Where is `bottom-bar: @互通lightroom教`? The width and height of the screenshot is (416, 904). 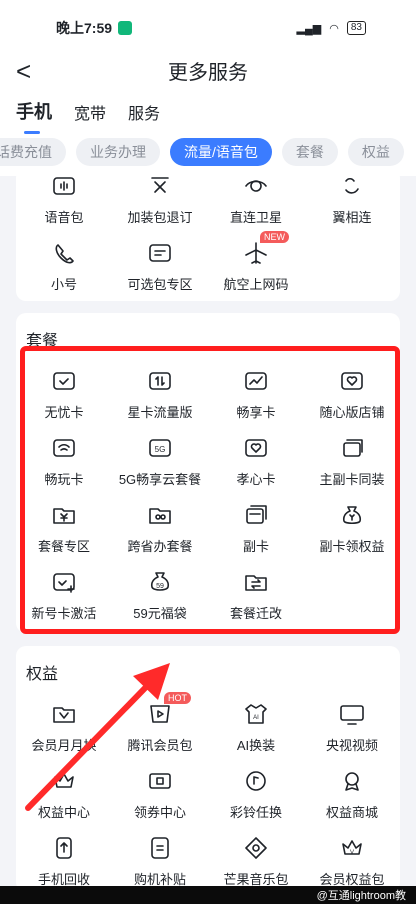
bottom-bar: @互通lightroom教 is located at coordinates (208, 895).